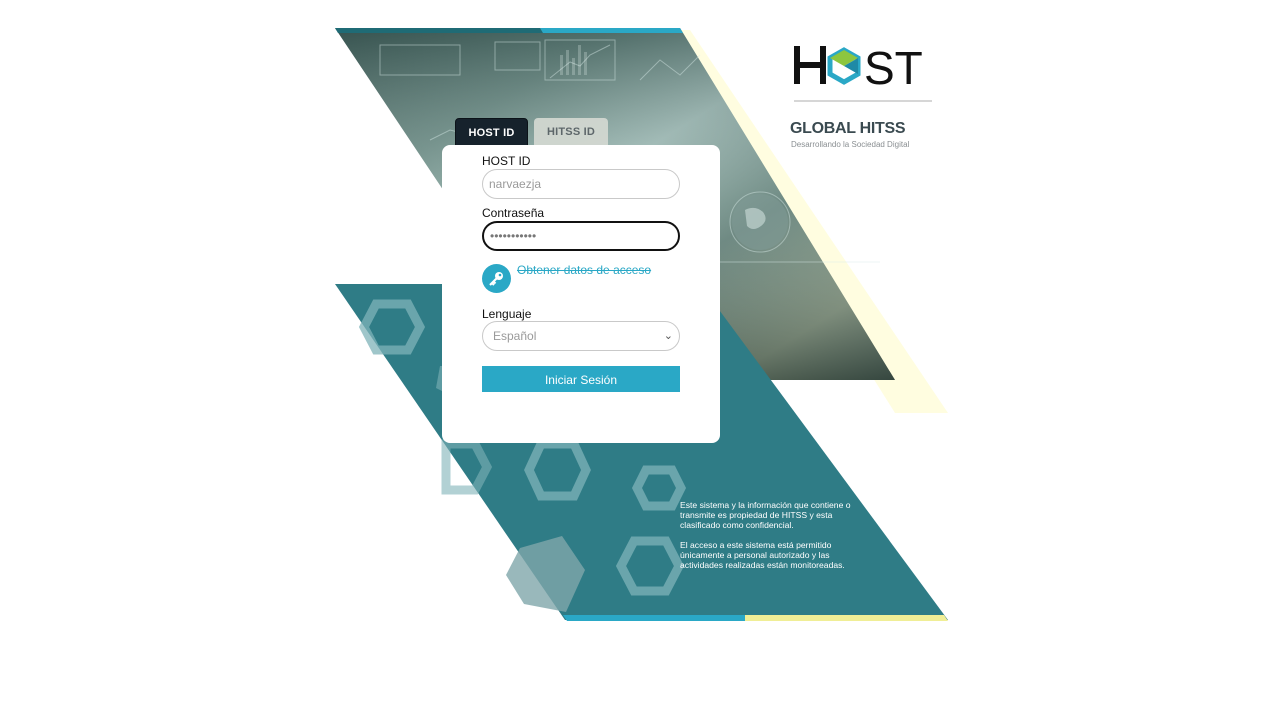  What do you see at coordinates (668, 336) in the screenshot?
I see `chevron-down-icon: ⌄` at bounding box center [668, 336].